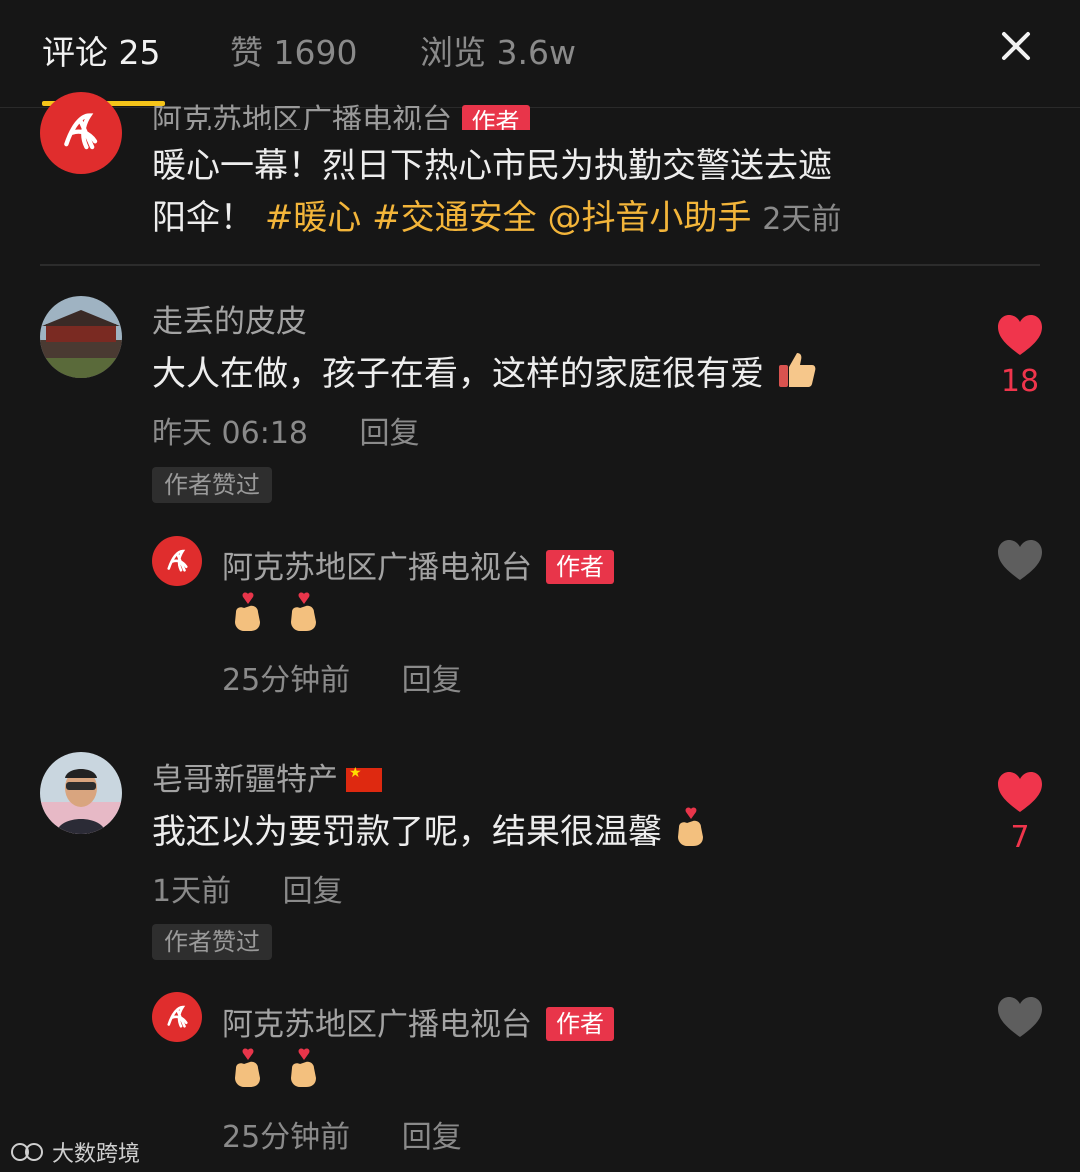  I want to click on commenter-name: 走丢的皮皮, so click(229, 318).